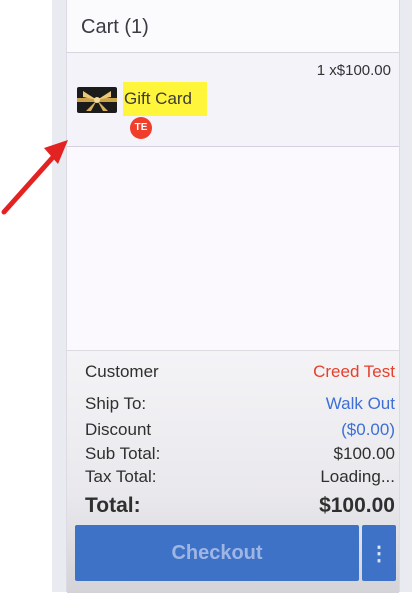 Image resolution: width=412 pixels, height=593 pixels. What do you see at coordinates (233, 26) in the screenshot?
I see `cart-header: Cart (1)` at bounding box center [233, 26].